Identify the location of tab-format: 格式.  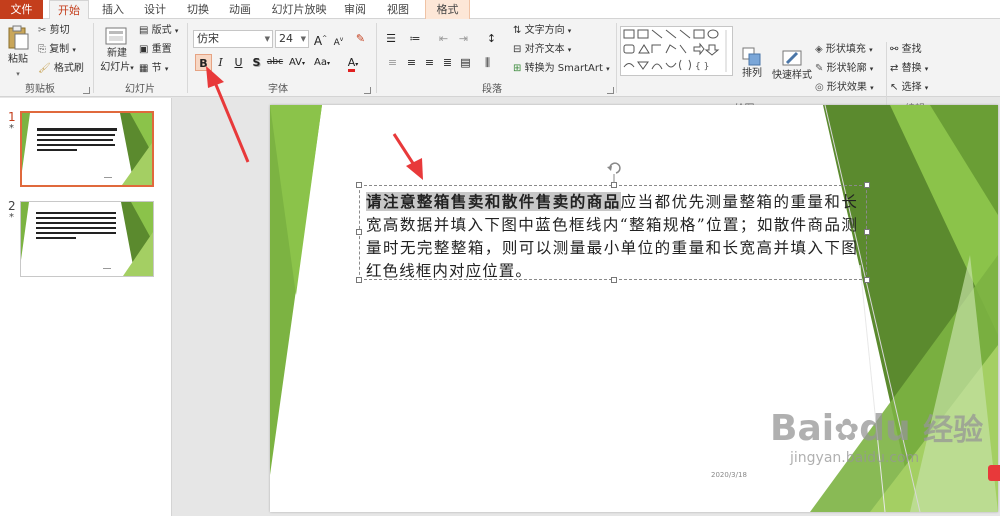
(447, 9).